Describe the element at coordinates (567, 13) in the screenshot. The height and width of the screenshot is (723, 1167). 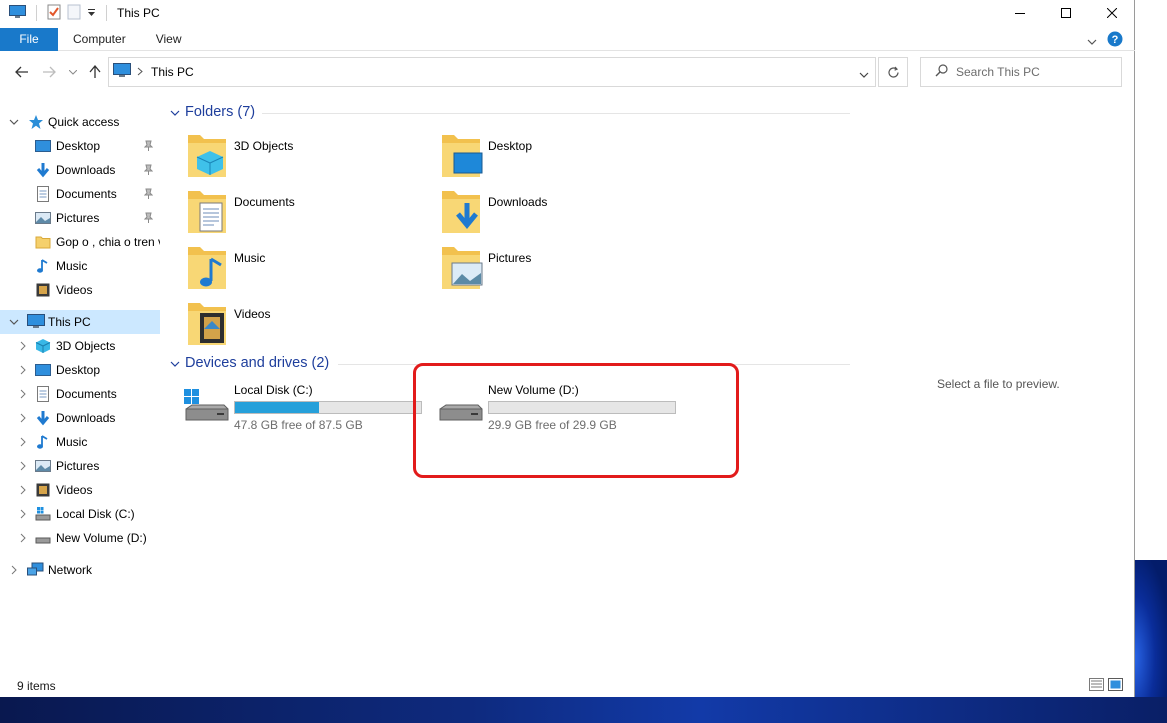
I see `title-bar: This PC` at that location.